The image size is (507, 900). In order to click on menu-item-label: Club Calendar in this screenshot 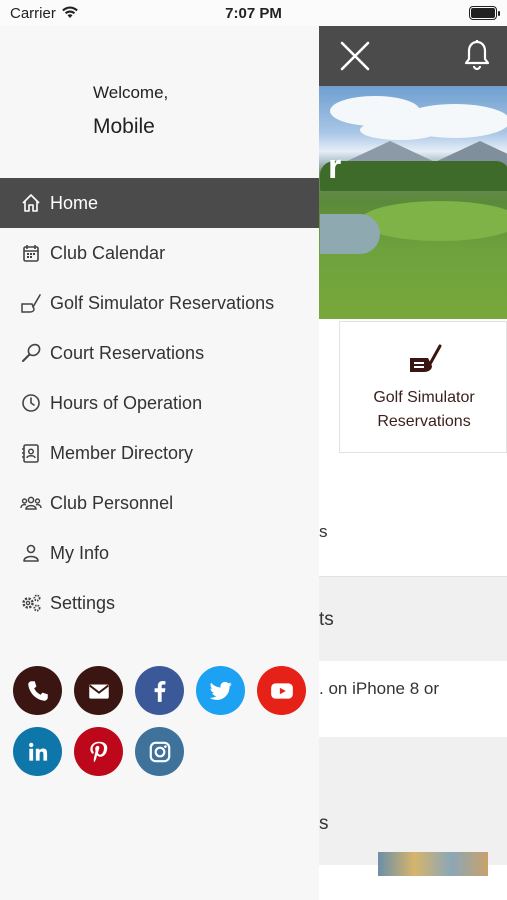, I will do `click(108, 252)`.